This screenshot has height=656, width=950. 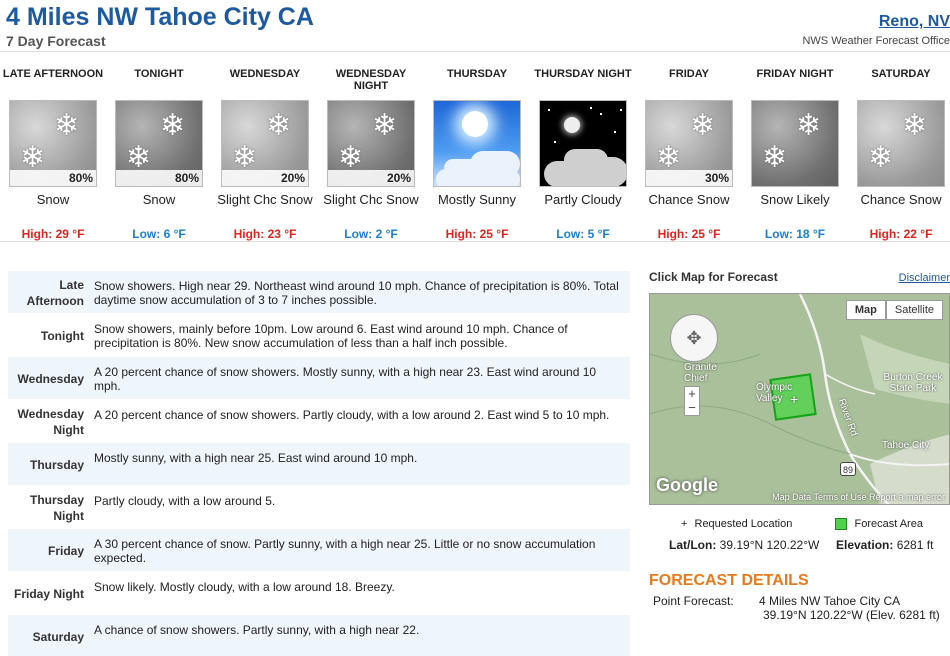 I want to click on period-name: Friday, so click(x=689, y=74).